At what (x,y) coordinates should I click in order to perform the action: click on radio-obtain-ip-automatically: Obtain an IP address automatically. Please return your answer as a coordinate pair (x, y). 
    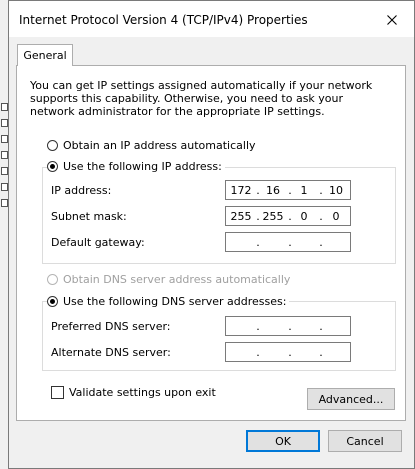
    Looking at the image, I should click on (151, 145).